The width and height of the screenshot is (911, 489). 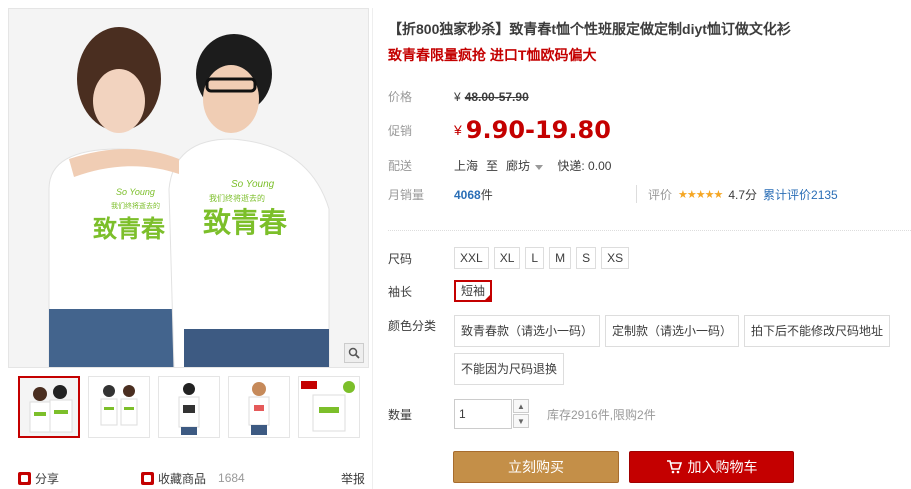 What do you see at coordinates (471, 258) in the screenshot?
I see `size-option-xxl: XXL` at bounding box center [471, 258].